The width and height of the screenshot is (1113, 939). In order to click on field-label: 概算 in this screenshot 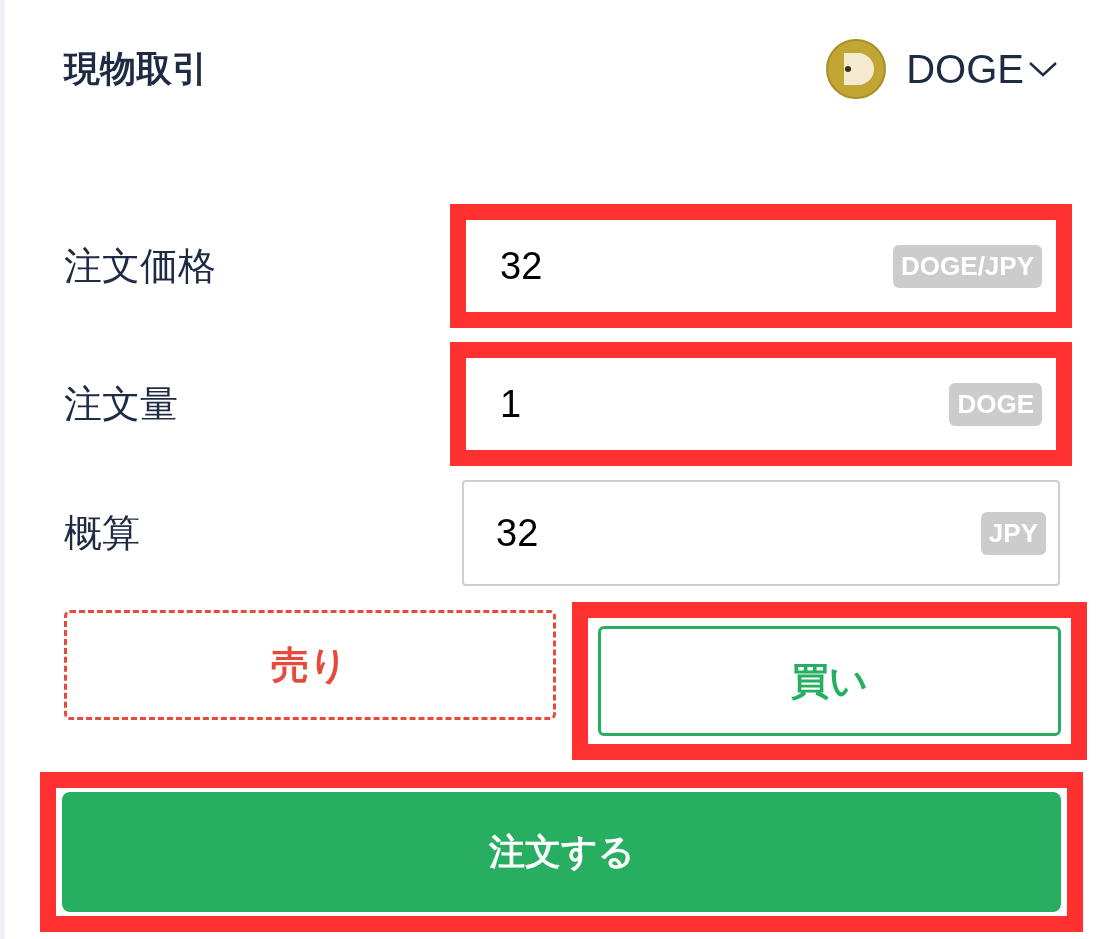, I will do `click(102, 533)`.